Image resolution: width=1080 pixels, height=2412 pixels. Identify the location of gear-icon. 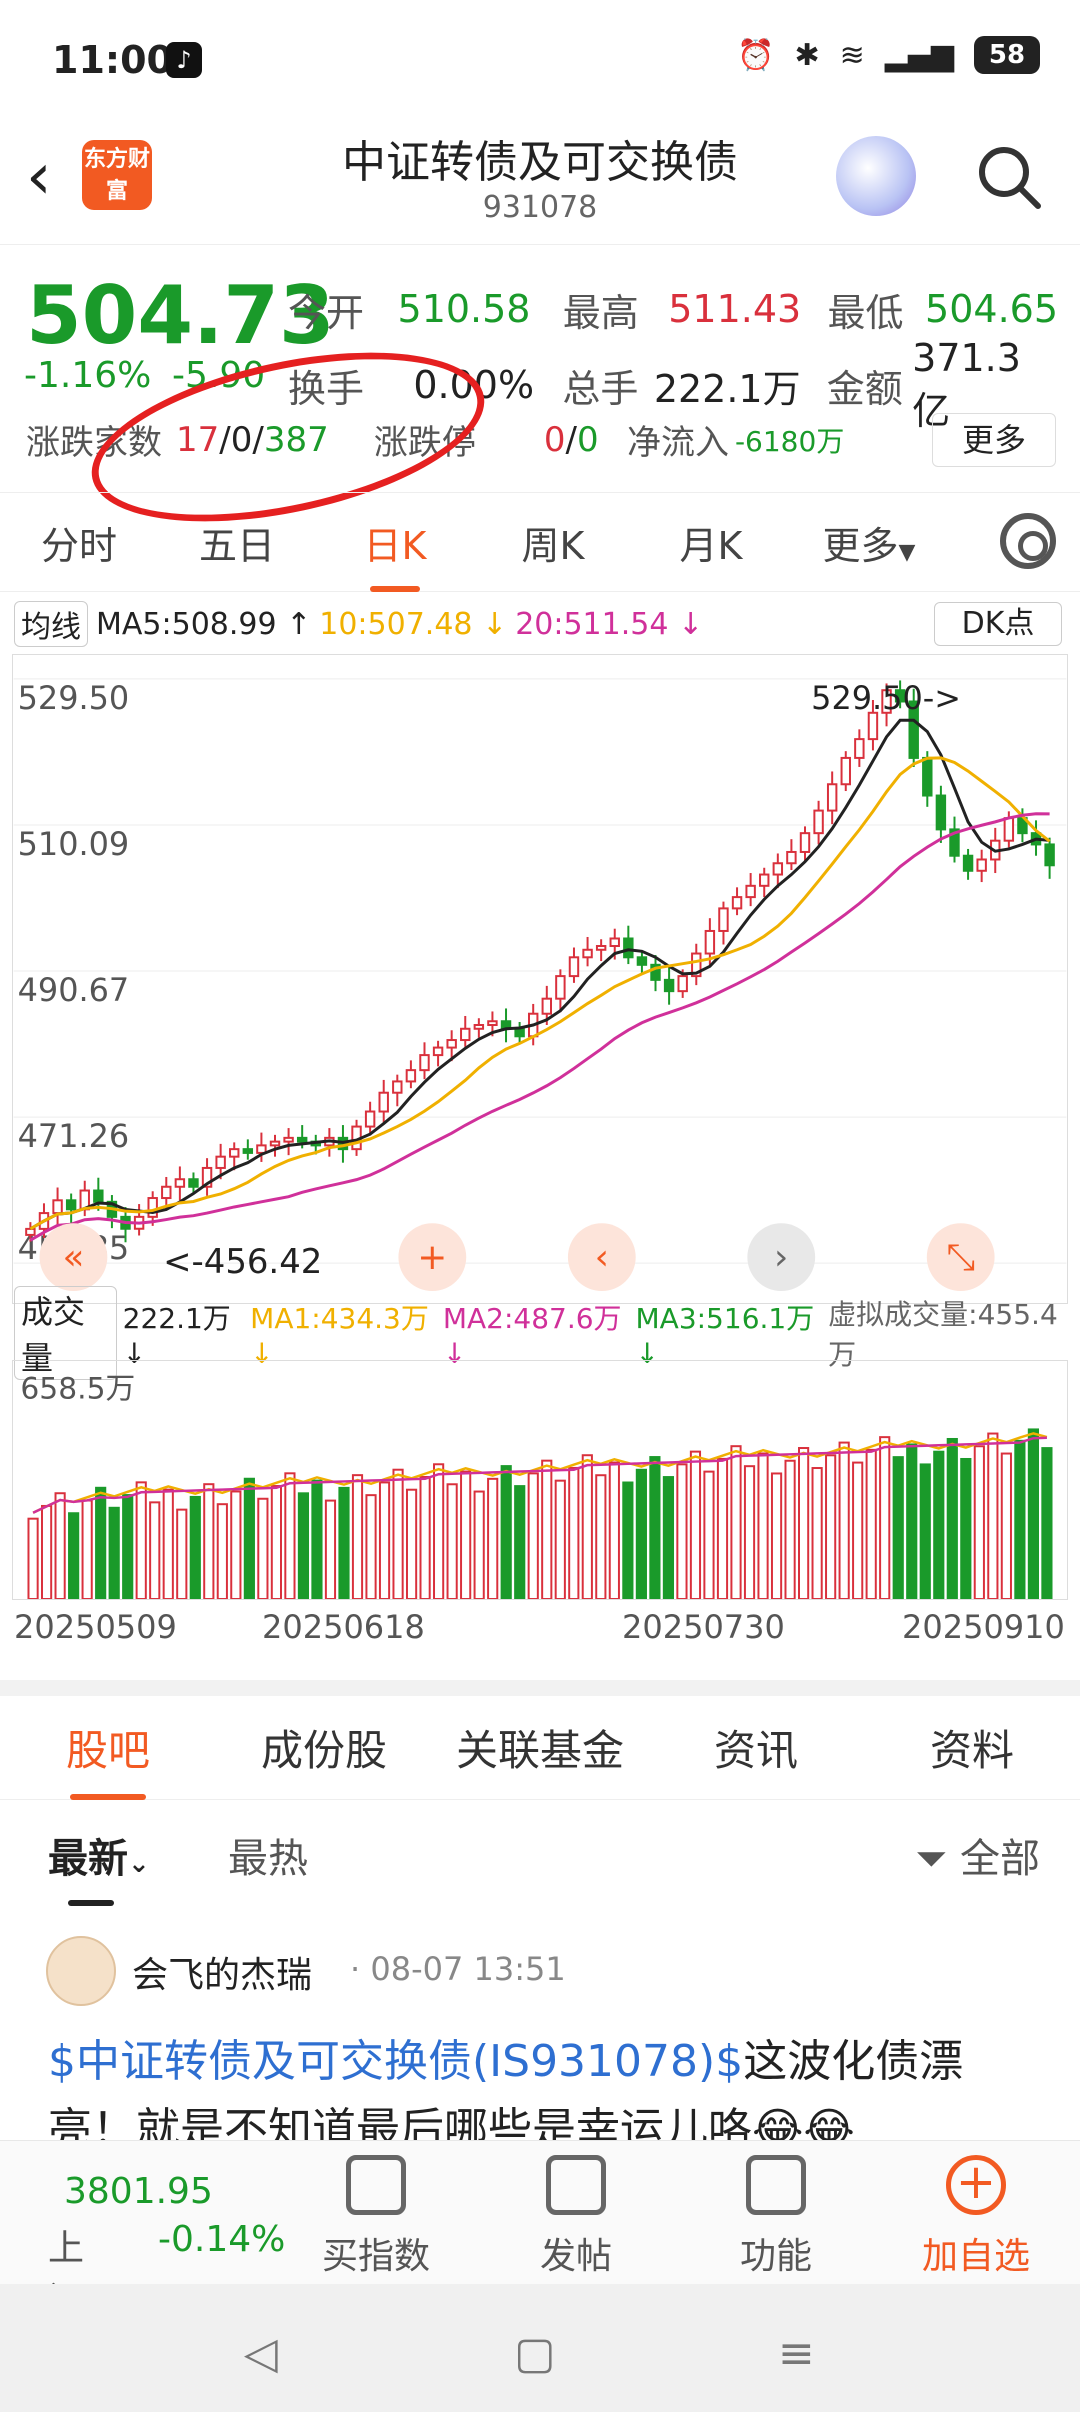
(1028, 541).